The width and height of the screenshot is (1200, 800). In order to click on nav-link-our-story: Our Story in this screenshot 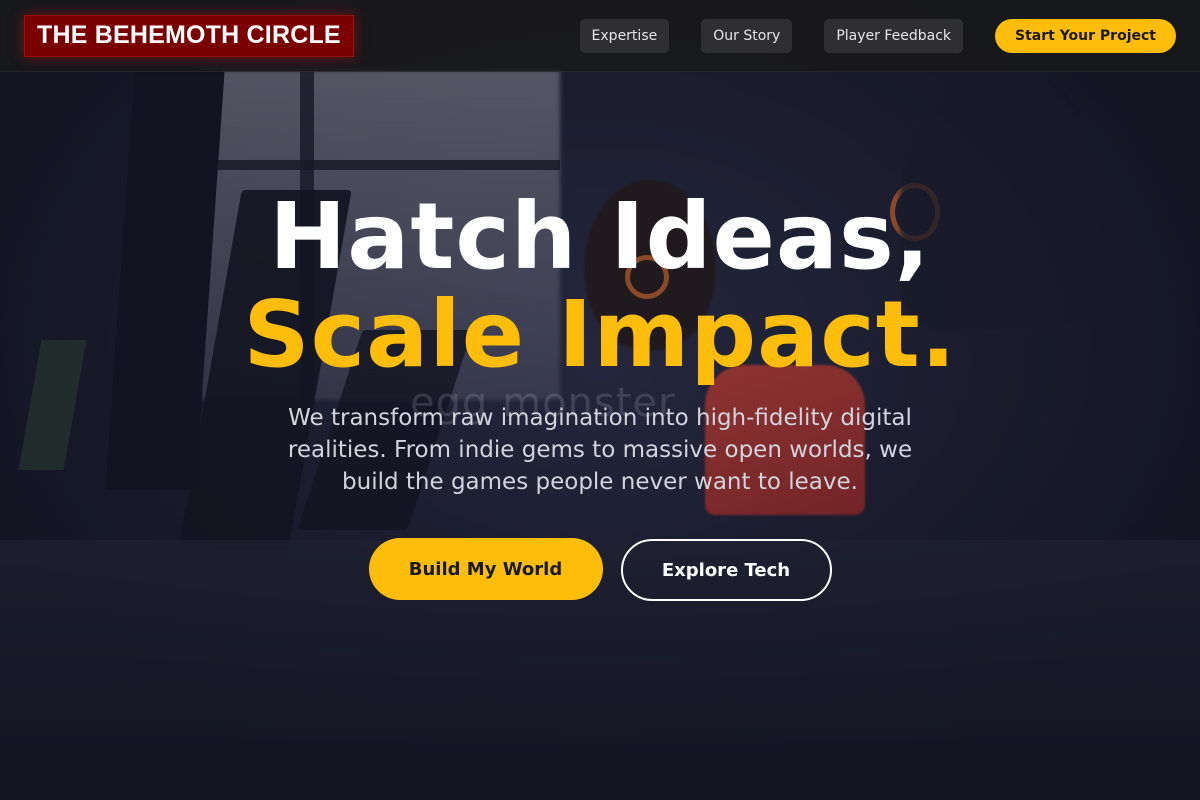, I will do `click(747, 35)`.